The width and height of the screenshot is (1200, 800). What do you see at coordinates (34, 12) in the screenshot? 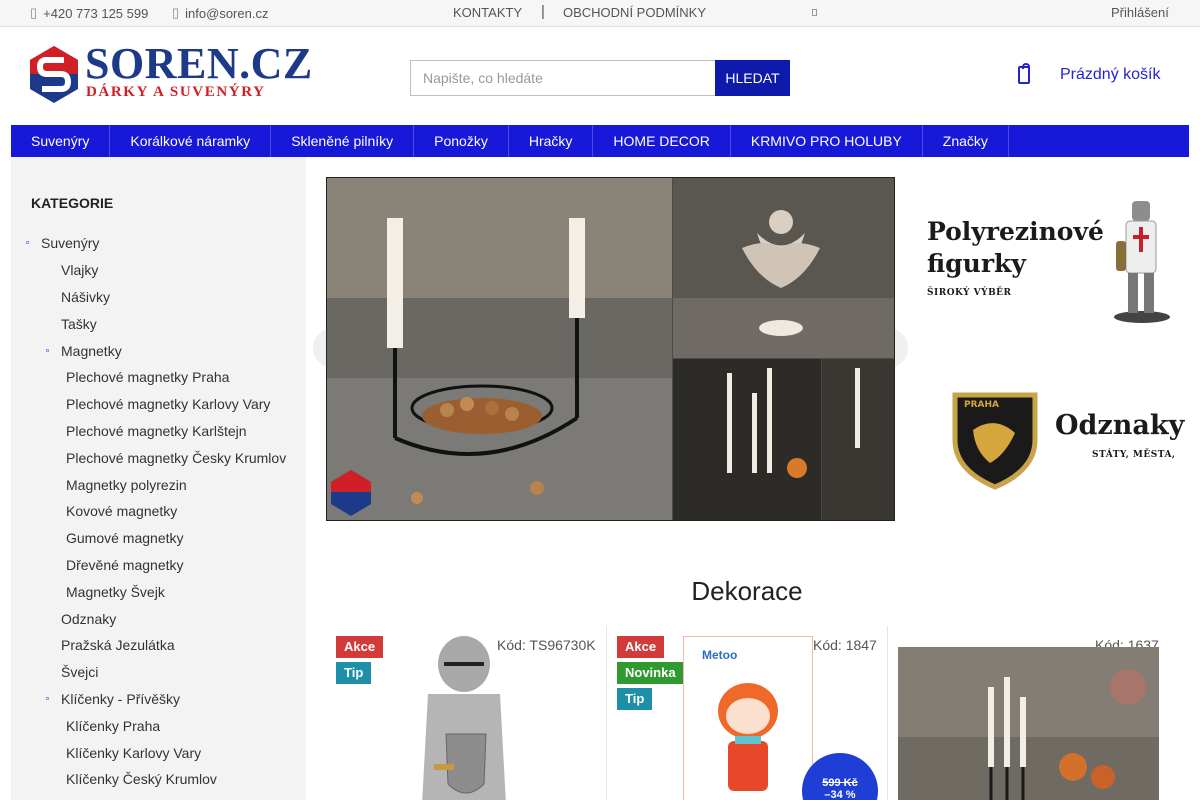
I see `phone-icon: ▯` at bounding box center [34, 12].